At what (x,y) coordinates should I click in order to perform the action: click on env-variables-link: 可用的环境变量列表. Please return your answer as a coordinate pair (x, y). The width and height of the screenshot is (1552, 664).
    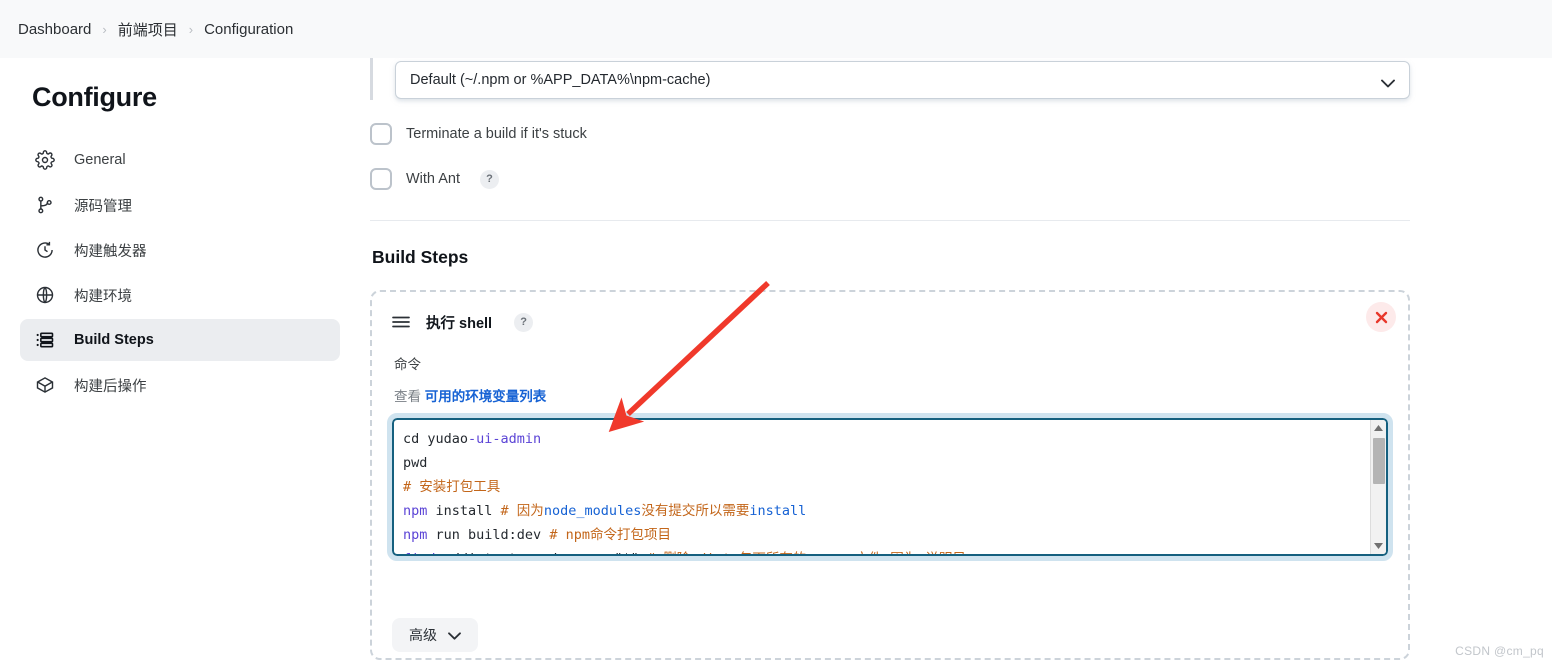
    Looking at the image, I should click on (486, 396).